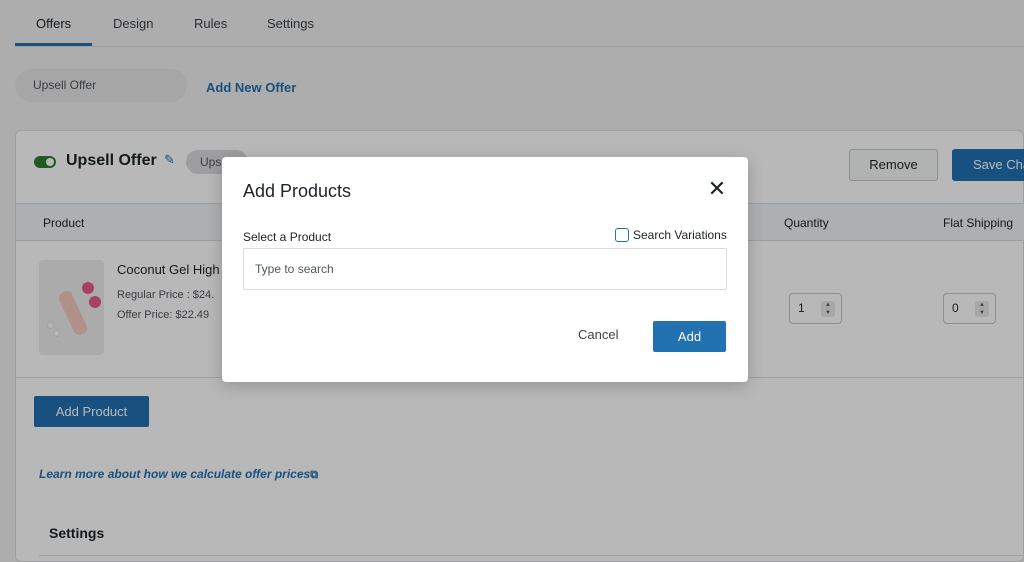 Image resolution: width=1024 pixels, height=562 pixels. I want to click on modal-title: Add Products, so click(297, 191).